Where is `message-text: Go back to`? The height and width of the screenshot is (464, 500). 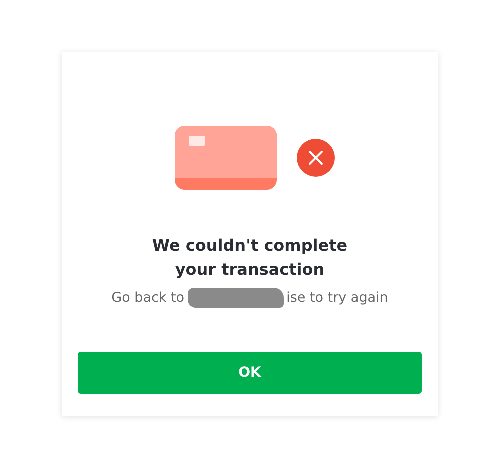 message-text: Go back to is located at coordinates (148, 298).